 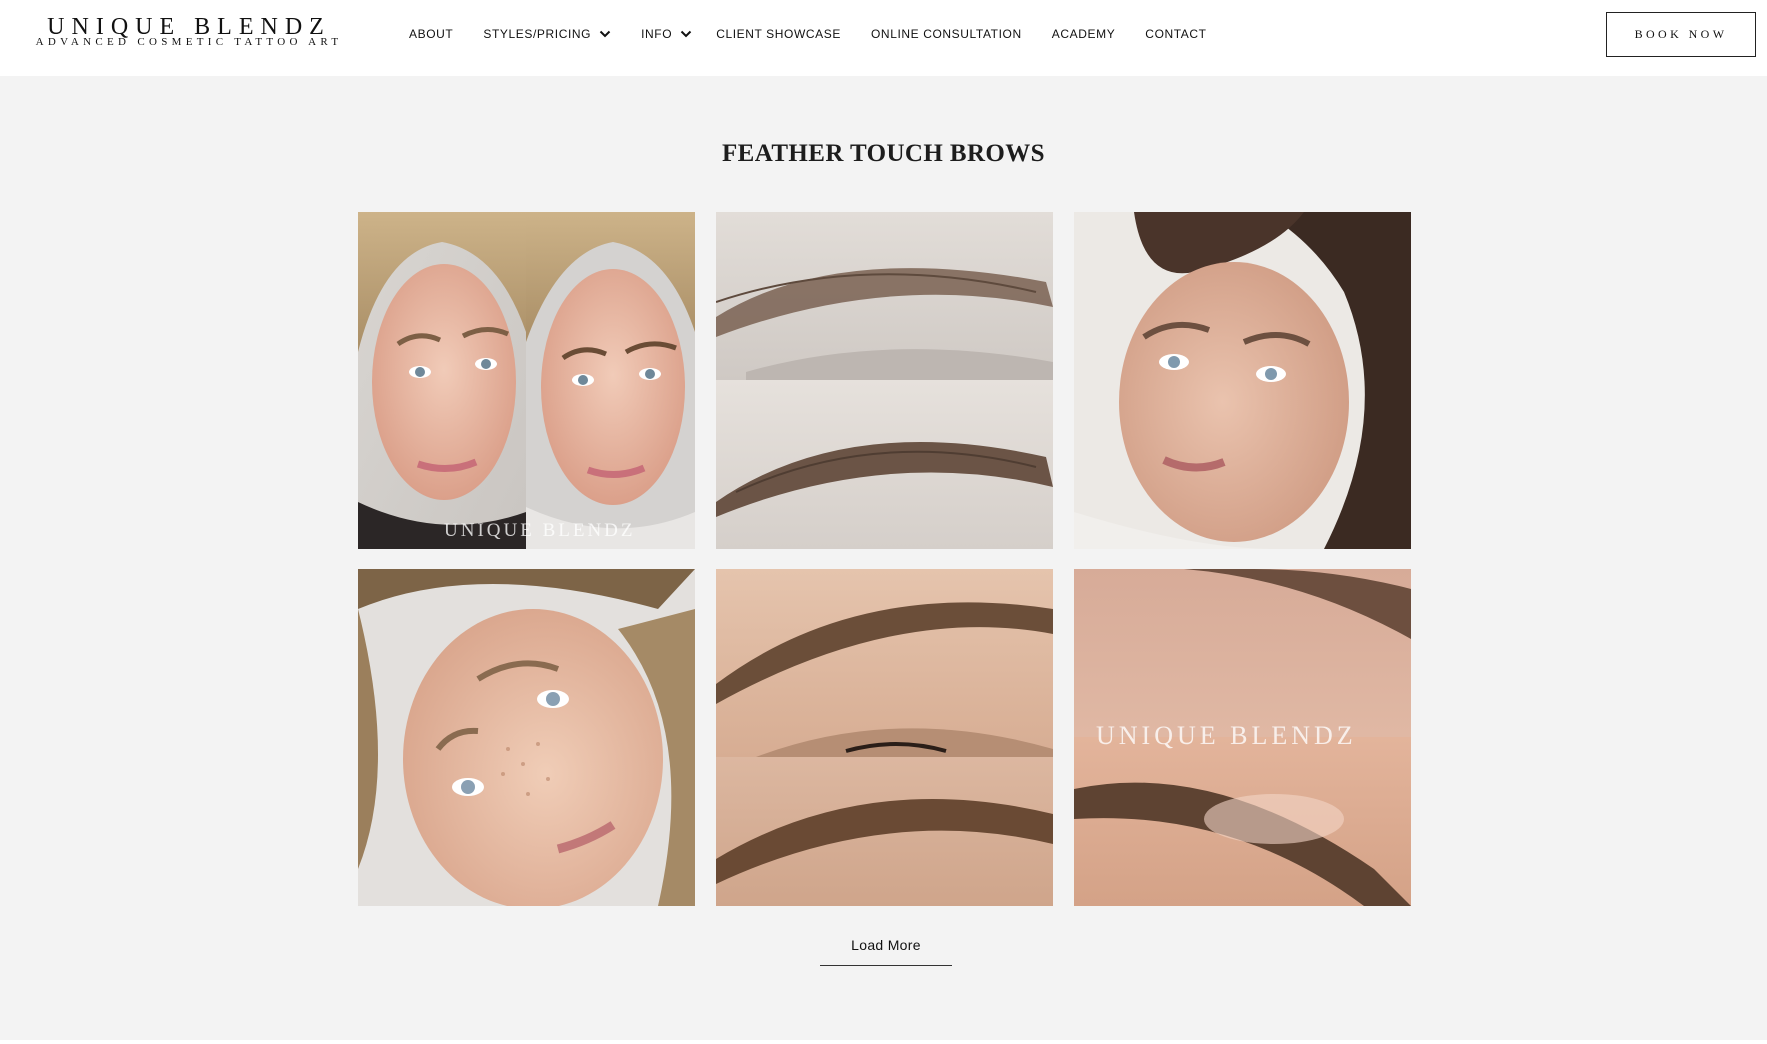 What do you see at coordinates (886, 945) in the screenshot?
I see `load-more-button: Load More` at bounding box center [886, 945].